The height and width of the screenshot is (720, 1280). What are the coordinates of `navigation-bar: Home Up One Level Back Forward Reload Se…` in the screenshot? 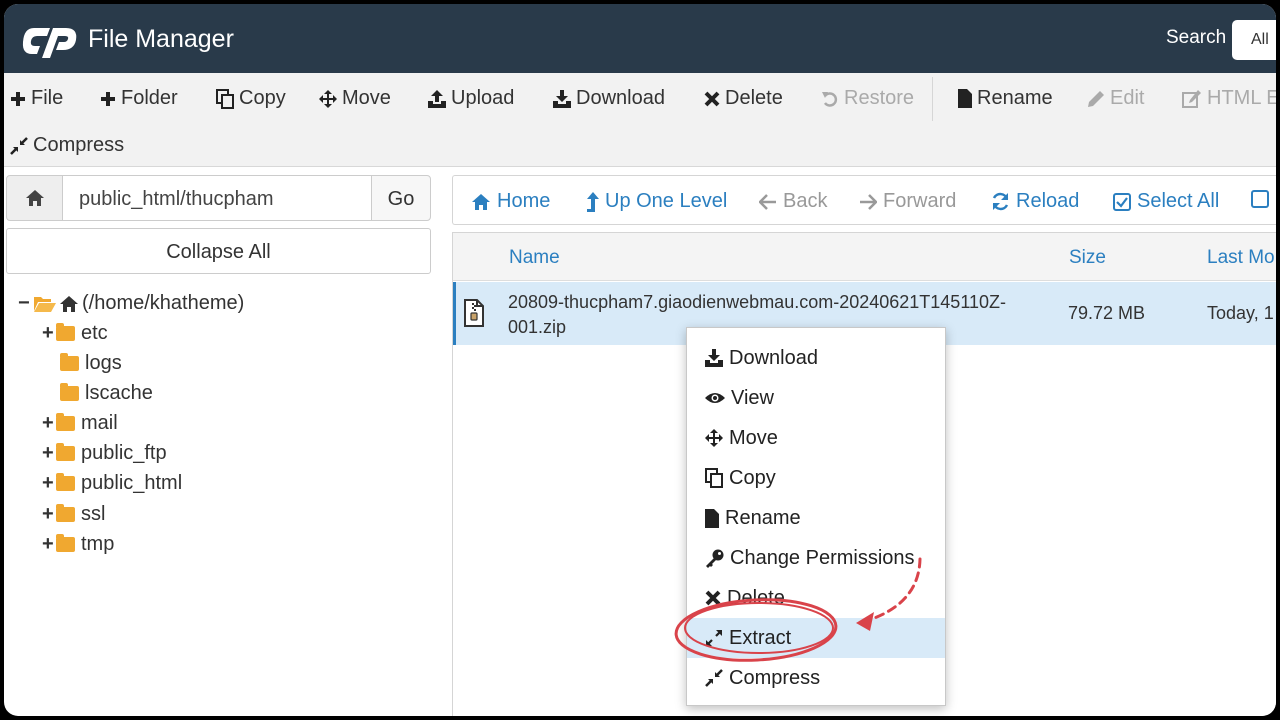 It's located at (864, 200).